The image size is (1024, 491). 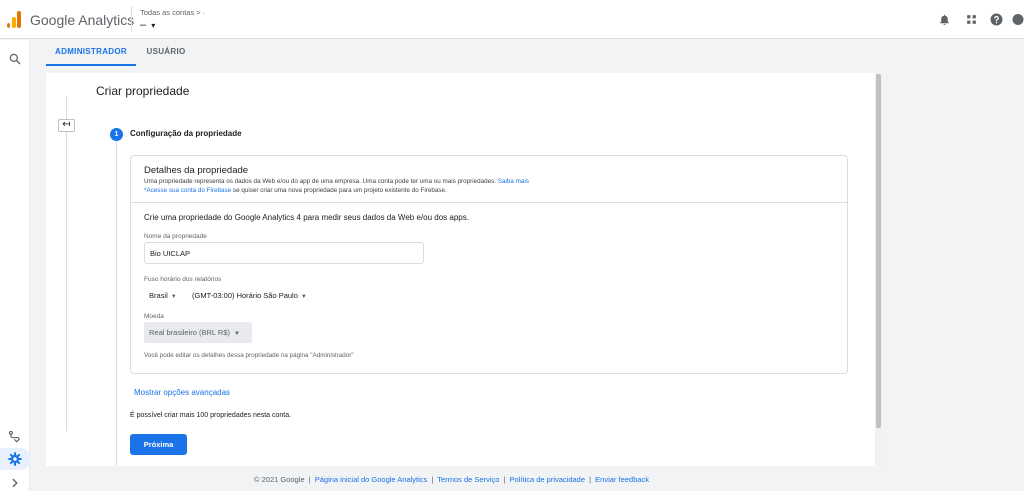 What do you see at coordinates (158, 444) in the screenshot?
I see `next-button: Próxima` at bounding box center [158, 444].